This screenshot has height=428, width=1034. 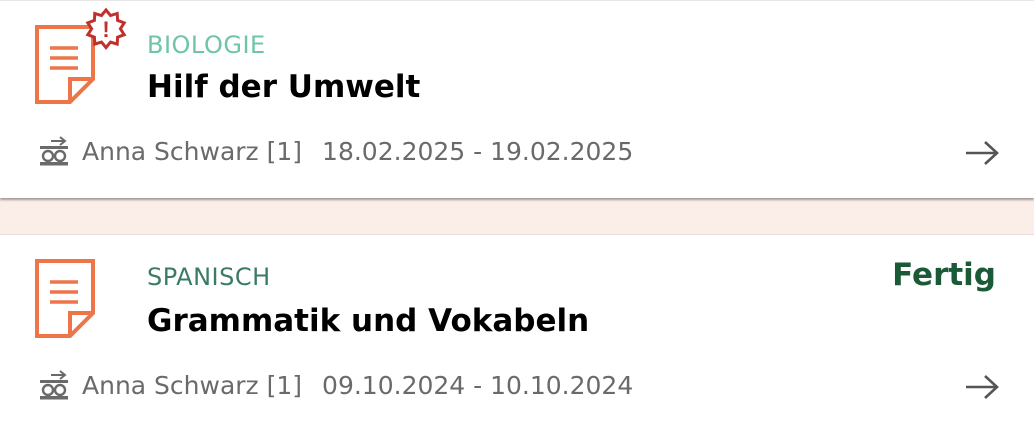 What do you see at coordinates (478, 385) in the screenshot?
I see `date-range: 09.10.2024 - 10.10.2024` at bounding box center [478, 385].